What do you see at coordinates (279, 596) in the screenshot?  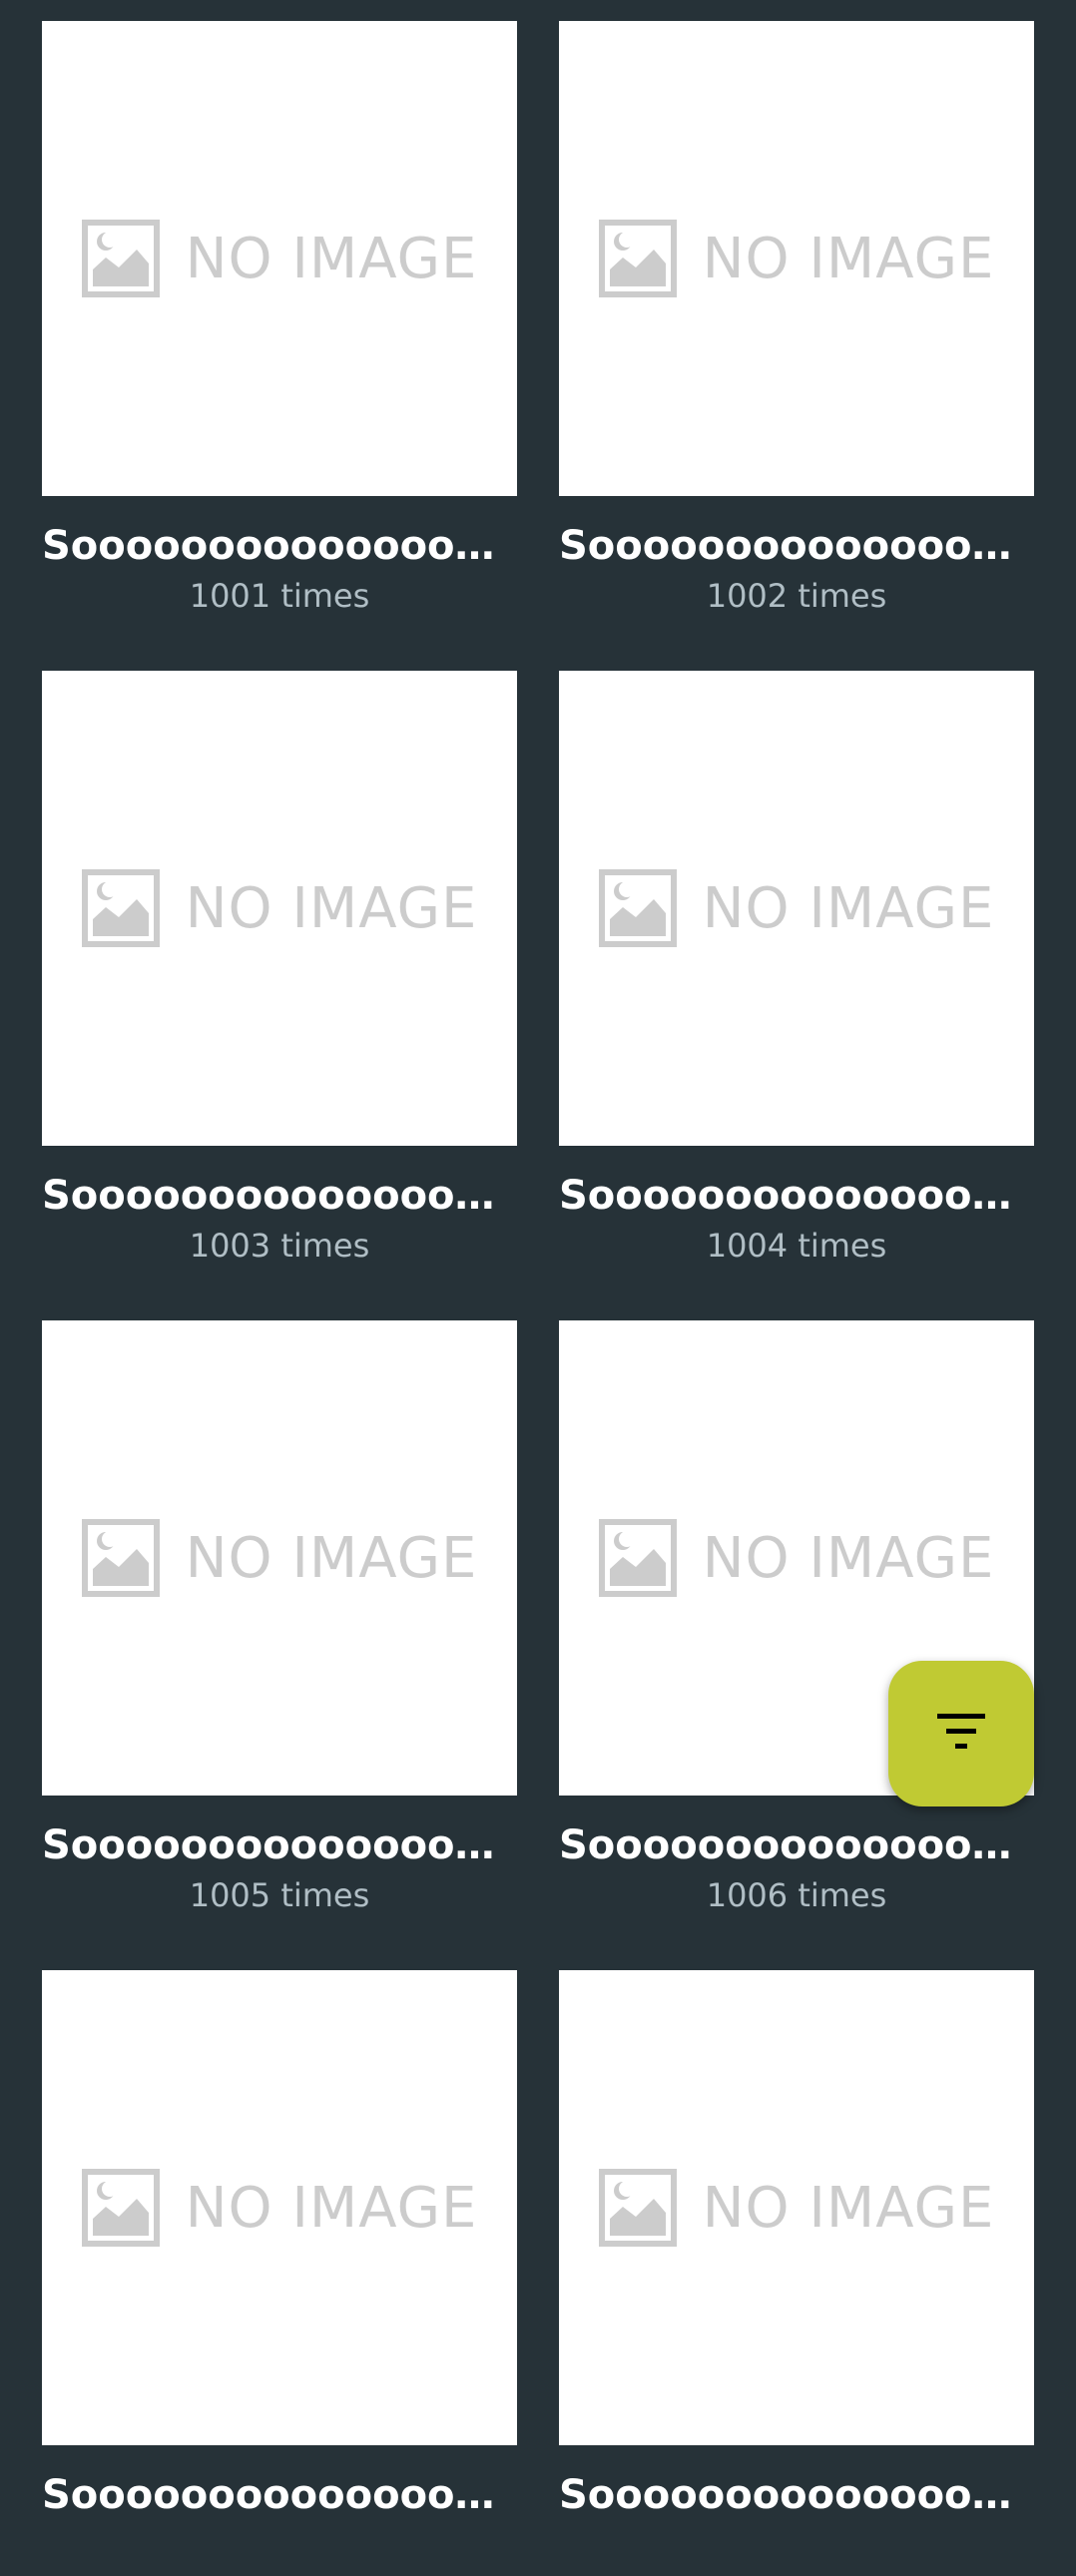 I see `item-count: 1001 times` at bounding box center [279, 596].